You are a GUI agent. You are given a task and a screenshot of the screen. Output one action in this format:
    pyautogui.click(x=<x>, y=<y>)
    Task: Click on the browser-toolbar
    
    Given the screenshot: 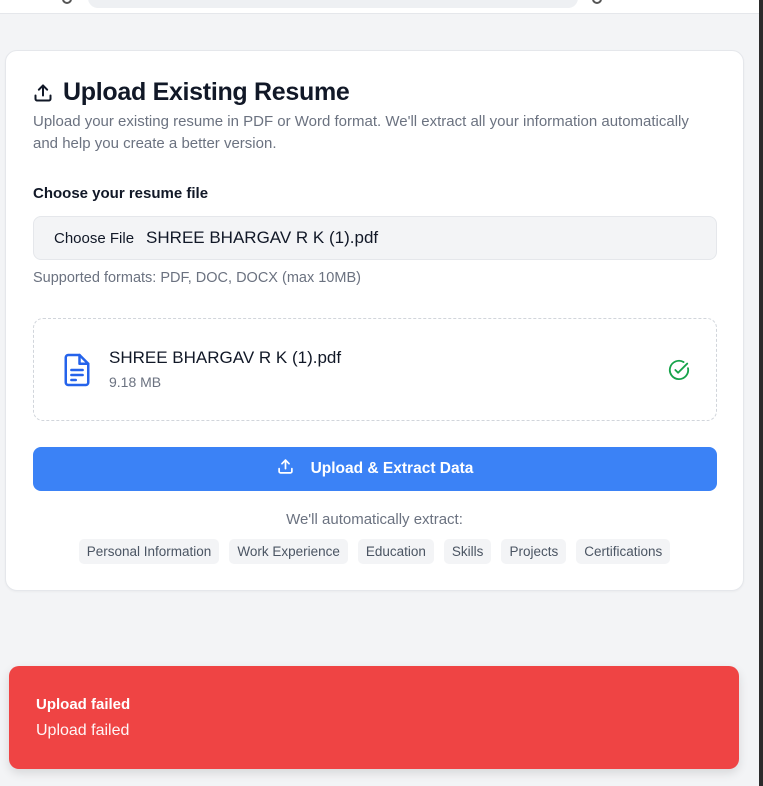 What is the action you would take?
    pyautogui.click(x=381, y=7)
    